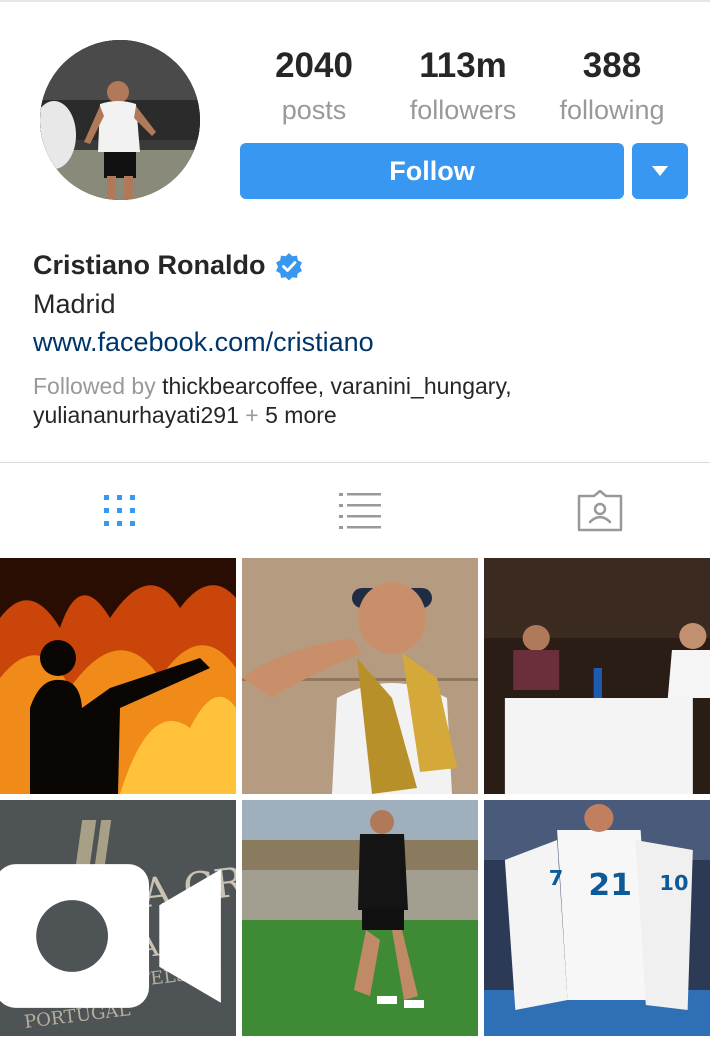 This screenshot has width=710, height=1042. I want to click on stat-followers: 113m followers, so click(463, 88).